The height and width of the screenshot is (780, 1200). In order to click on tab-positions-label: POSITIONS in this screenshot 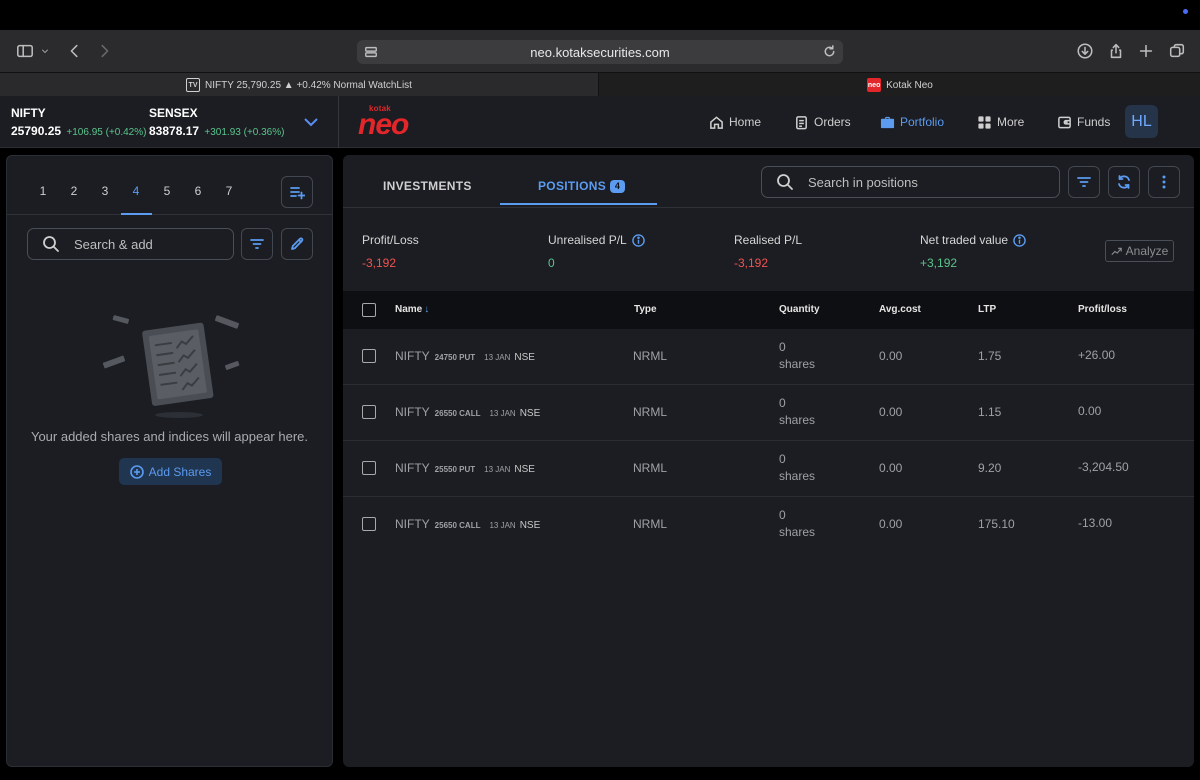, I will do `click(572, 186)`.